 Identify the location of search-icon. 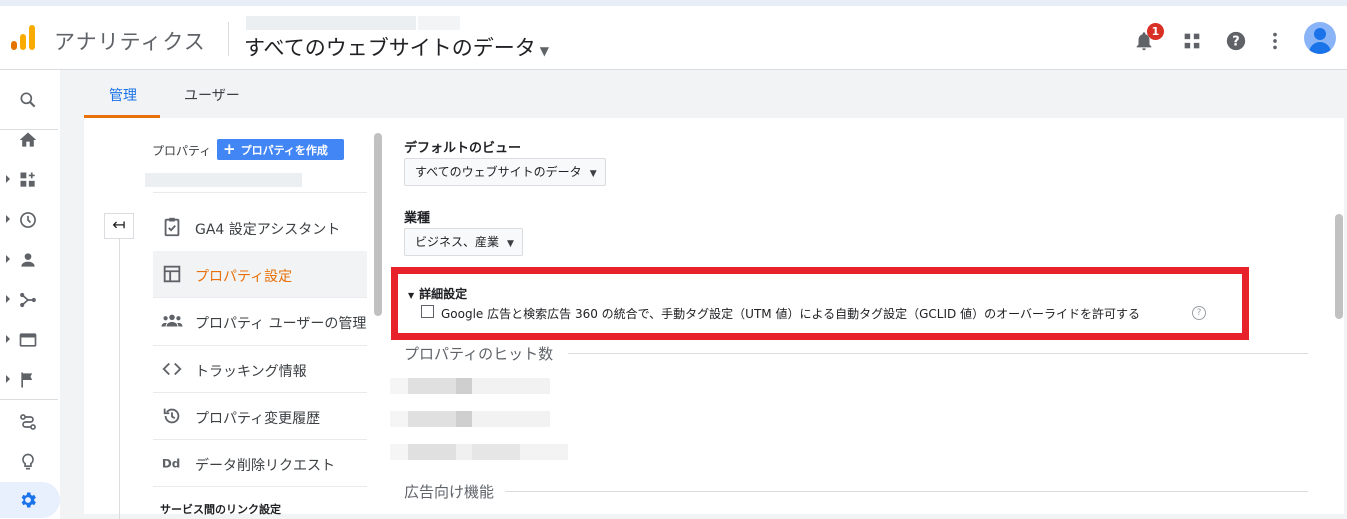
(28, 100).